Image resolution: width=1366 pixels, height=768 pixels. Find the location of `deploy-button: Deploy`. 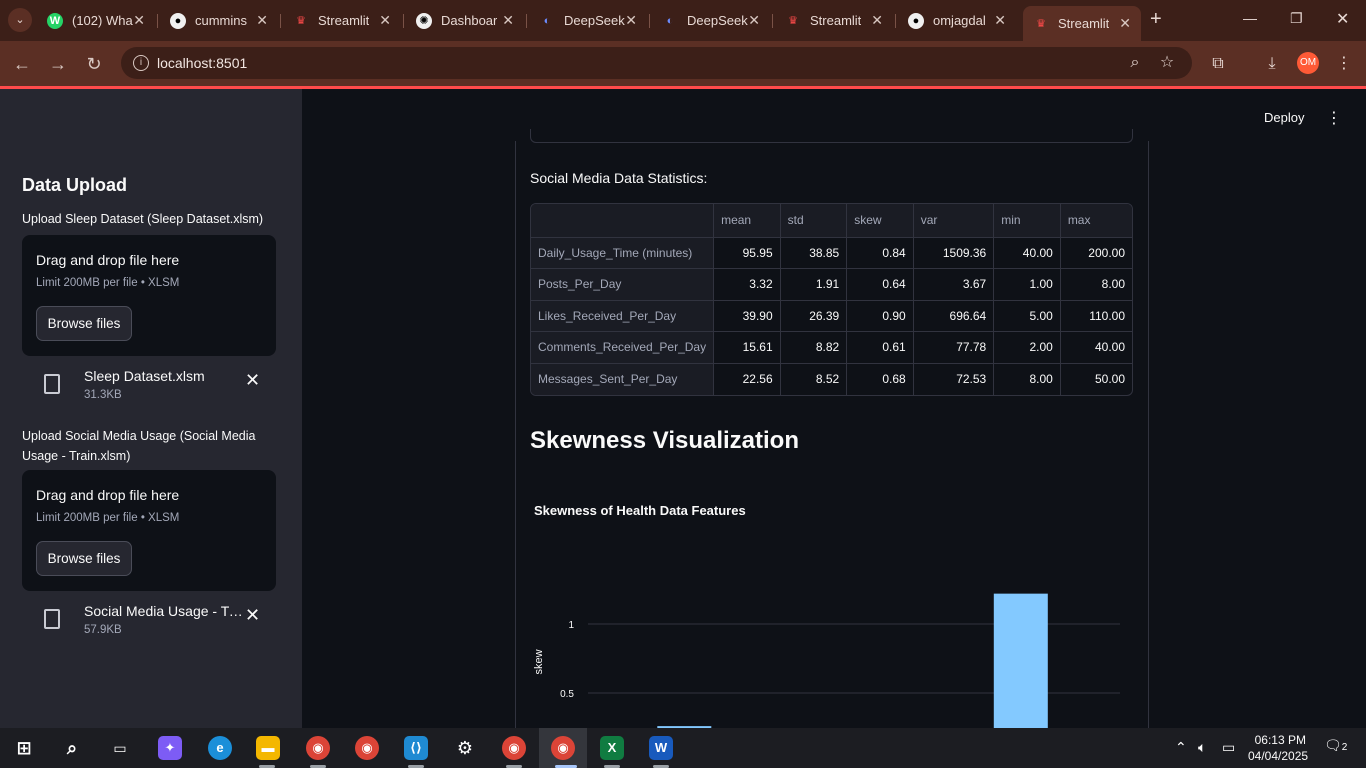

deploy-button: Deploy is located at coordinates (1284, 117).